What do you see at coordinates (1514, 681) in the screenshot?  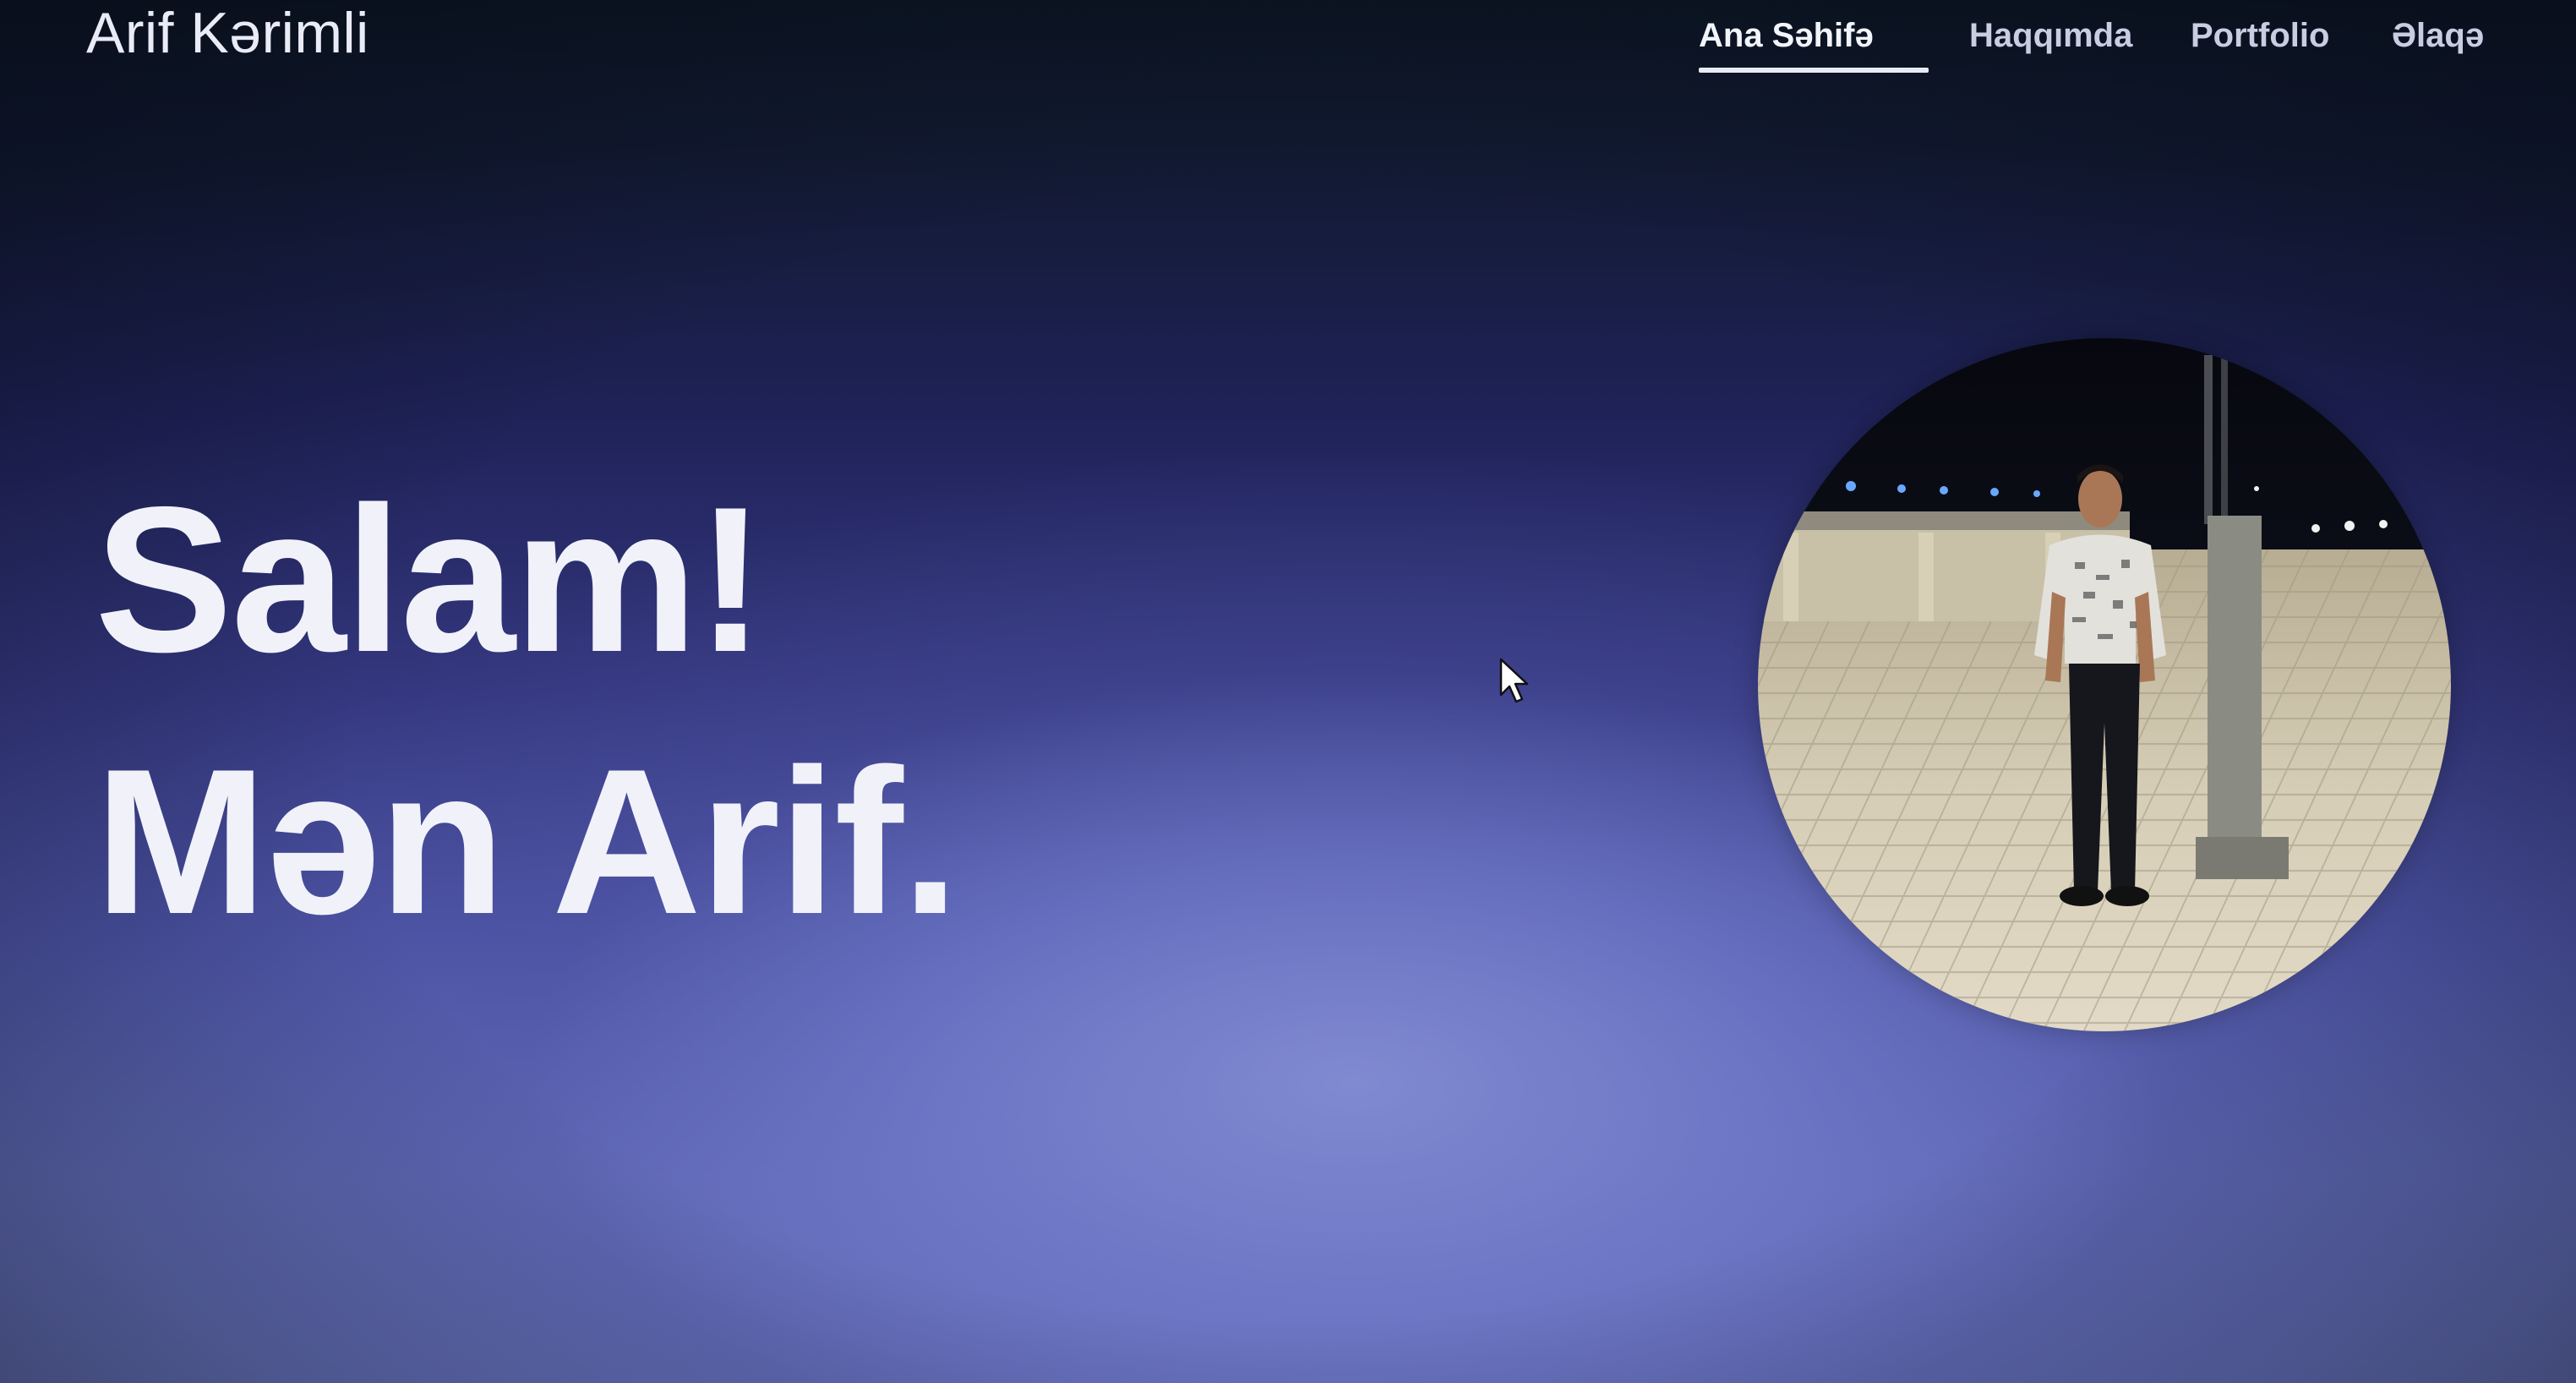 I see `mouse-cursor-icon` at bounding box center [1514, 681].